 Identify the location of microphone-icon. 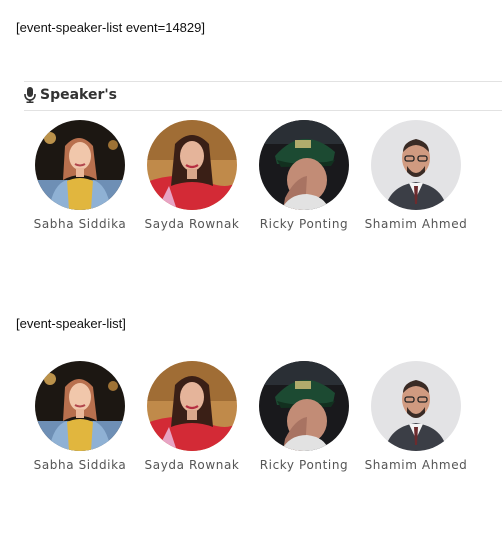
(30, 95).